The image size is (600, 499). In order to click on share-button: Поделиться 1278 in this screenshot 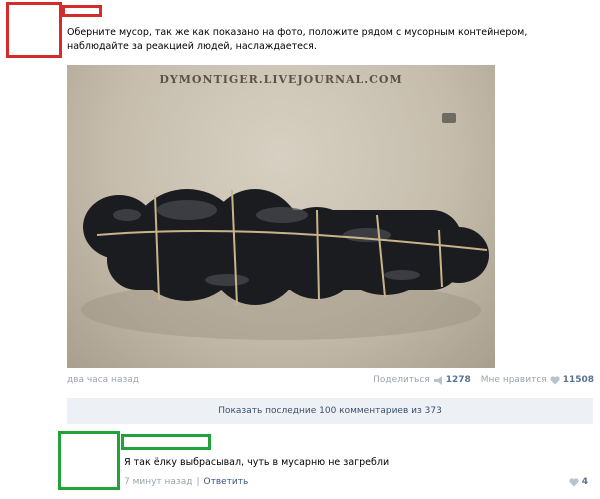, I will do `click(422, 380)`.